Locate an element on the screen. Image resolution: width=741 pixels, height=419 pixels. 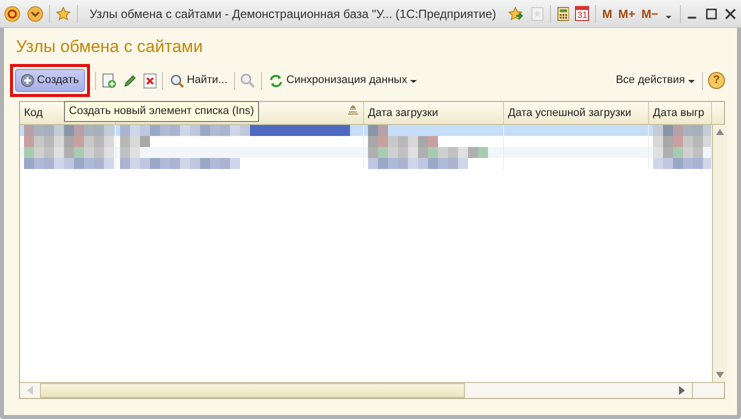
star-arrow-icon is located at coordinates (516, 14).